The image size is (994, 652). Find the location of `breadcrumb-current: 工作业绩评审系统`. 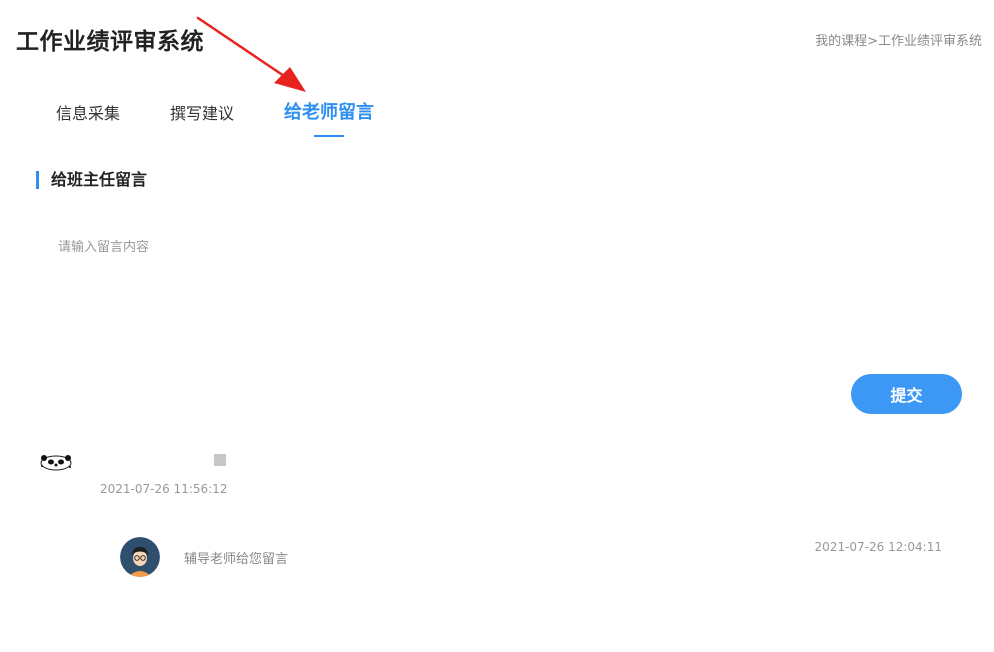

breadcrumb-current: 工作业绩评审系统 is located at coordinates (929, 41).